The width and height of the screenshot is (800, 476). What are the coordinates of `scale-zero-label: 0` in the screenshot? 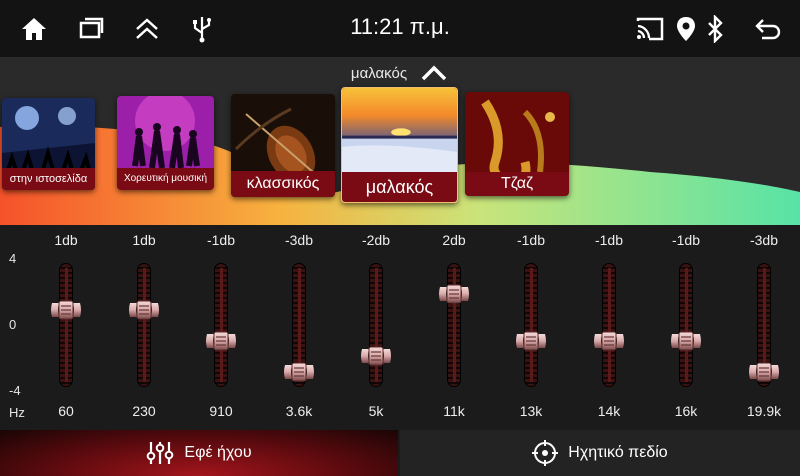 It's located at (13, 324).